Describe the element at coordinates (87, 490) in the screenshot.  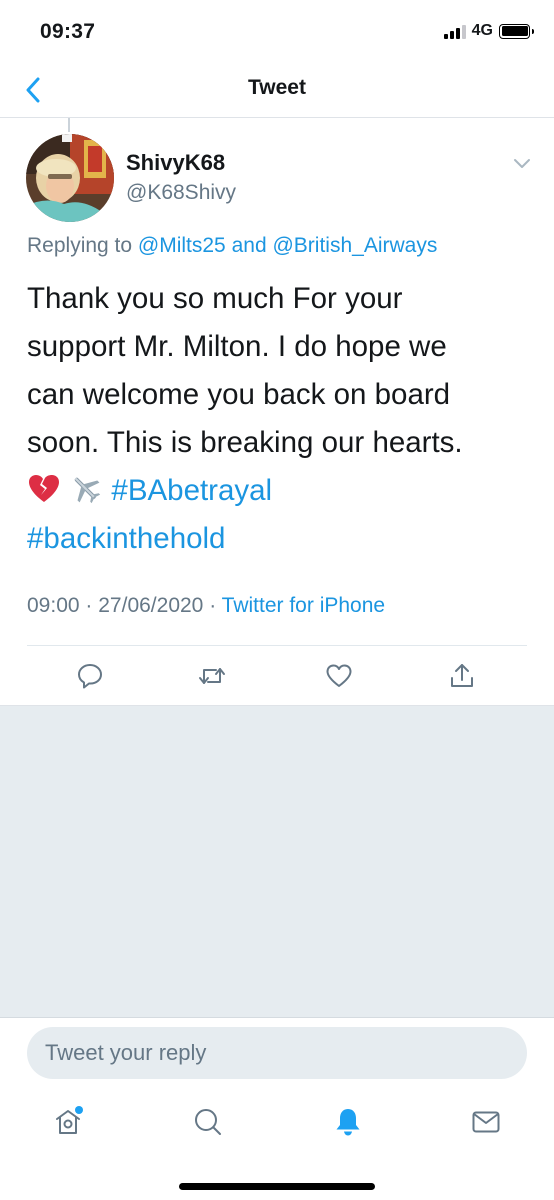
I see `airplane-icon` at that location.